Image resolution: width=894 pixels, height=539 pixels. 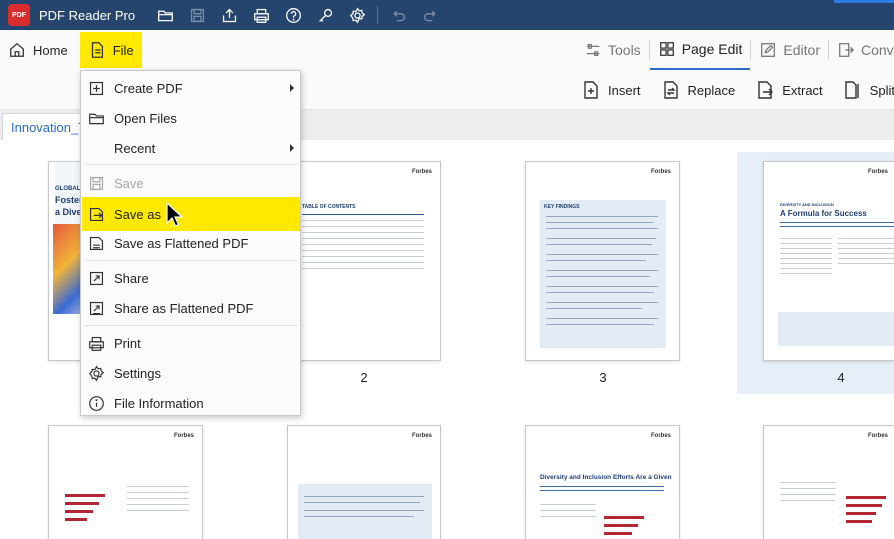 I want to click on home-icon, so click(x=17, y=49).